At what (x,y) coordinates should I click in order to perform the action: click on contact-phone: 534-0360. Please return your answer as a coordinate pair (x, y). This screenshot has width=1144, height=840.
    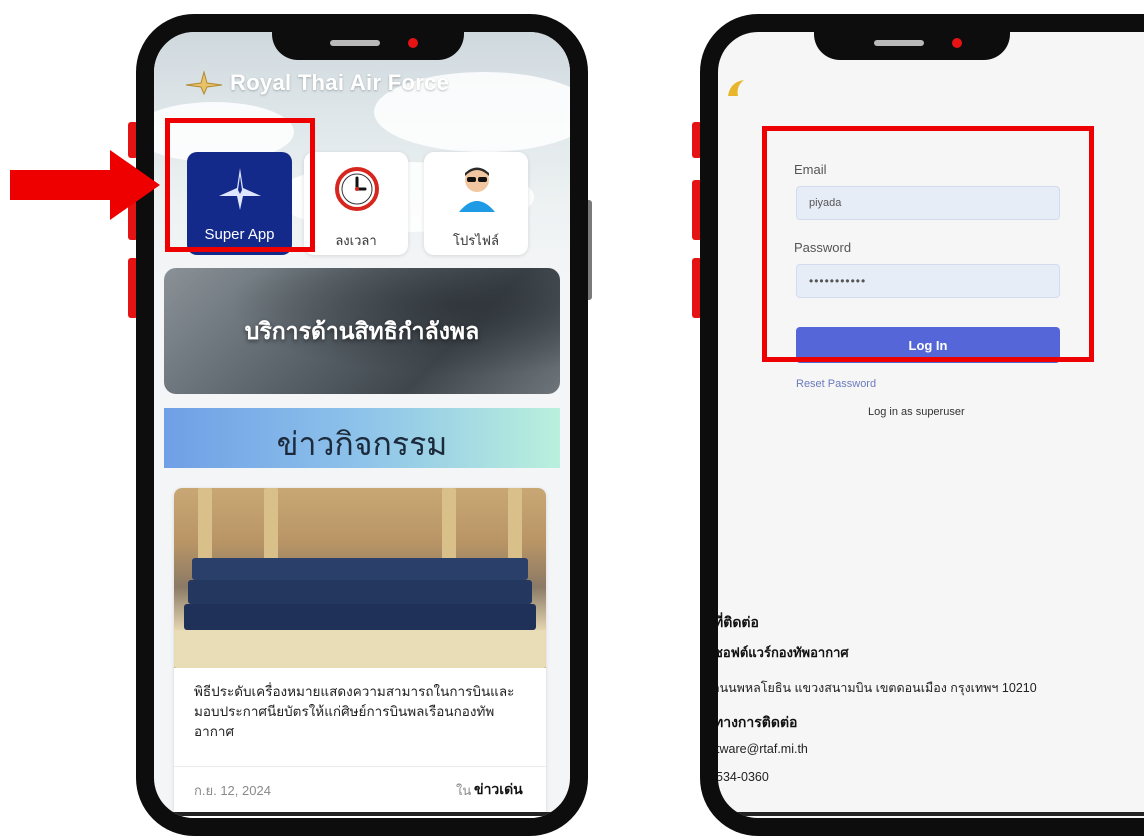
    Looking at the image, I should click on (743, 777).